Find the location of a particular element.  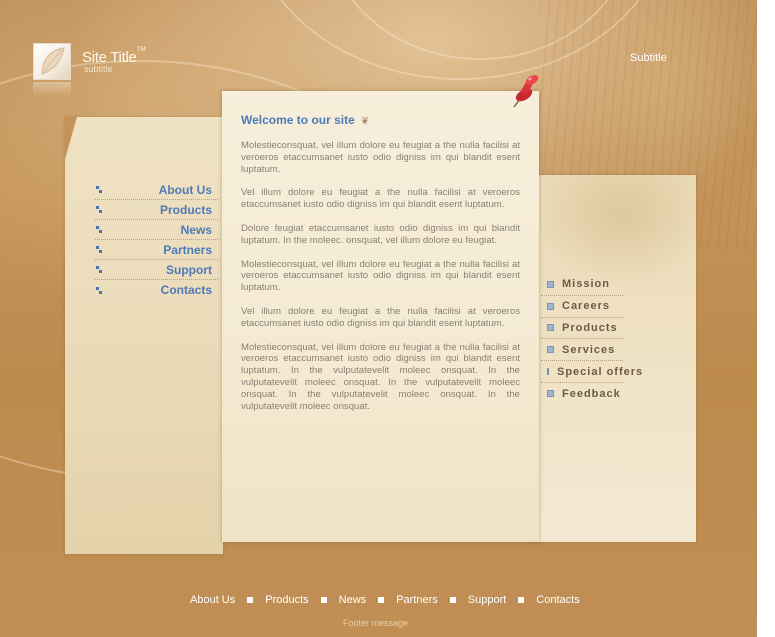

site-subtitle: subtitle is located at coordinates (98, 69).